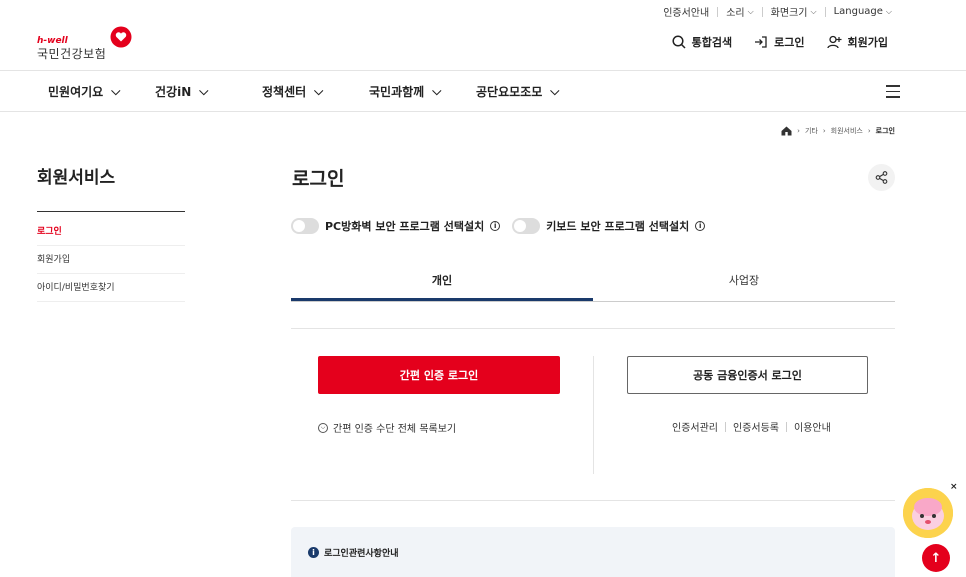 This screenshot has width=966, height=577. What do you see at coordinates (847, 131) in the screenshot?
I see `breadcrumb-item: 회원서비스` at bounding box center [847, 131].